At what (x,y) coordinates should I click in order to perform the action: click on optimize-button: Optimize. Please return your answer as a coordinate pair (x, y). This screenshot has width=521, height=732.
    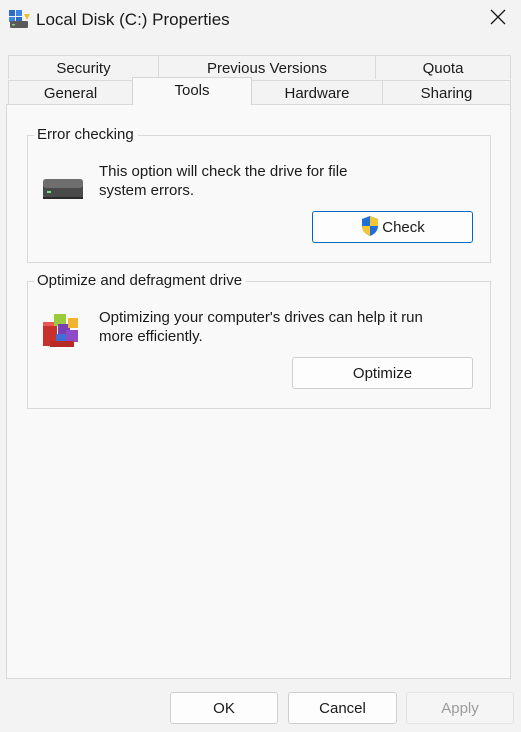
    Looking at the image, I should click on (382, 373).